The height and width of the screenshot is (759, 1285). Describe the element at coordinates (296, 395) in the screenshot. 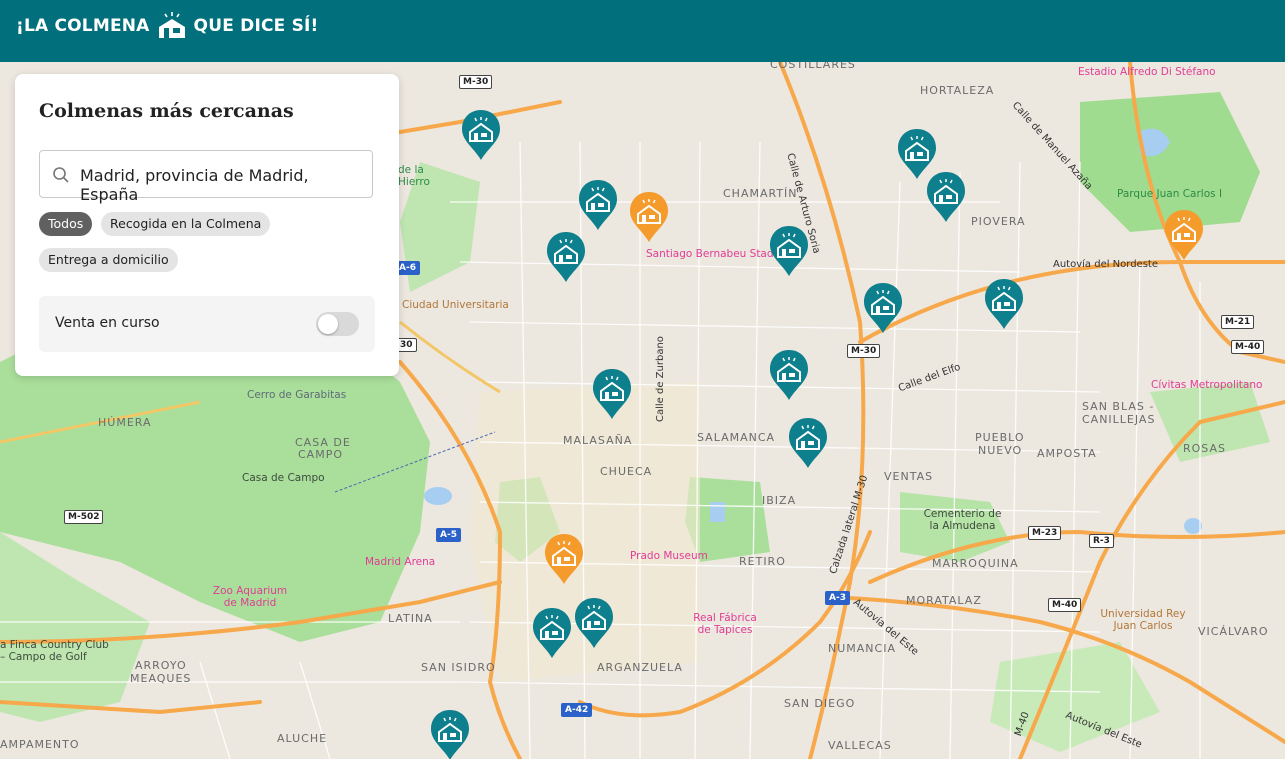

I see `poi-label: Cerro de Garabitas` at that location.